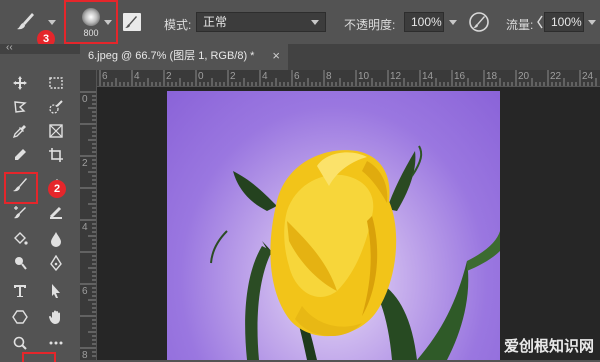  I want to click on flow-caret-icon, so click(592, 22).